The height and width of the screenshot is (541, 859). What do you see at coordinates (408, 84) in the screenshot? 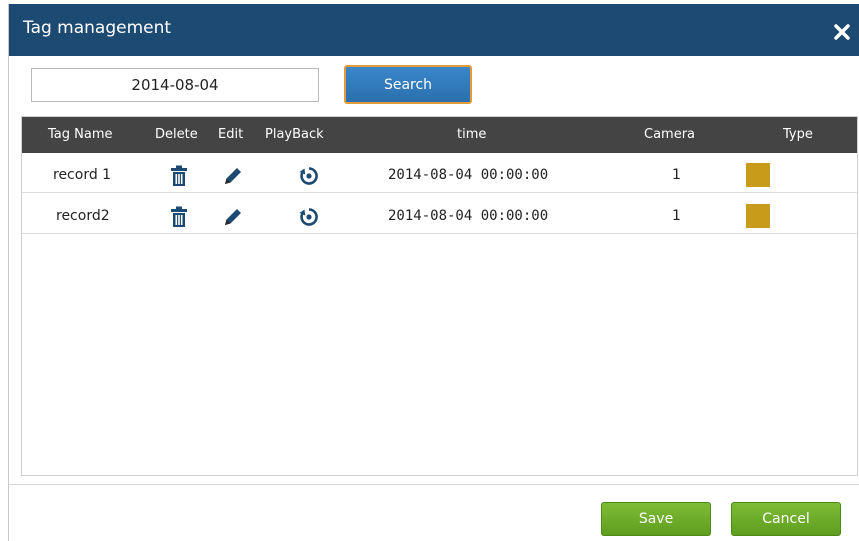
I see `search-button: Search` at bounding box center [408, 84].